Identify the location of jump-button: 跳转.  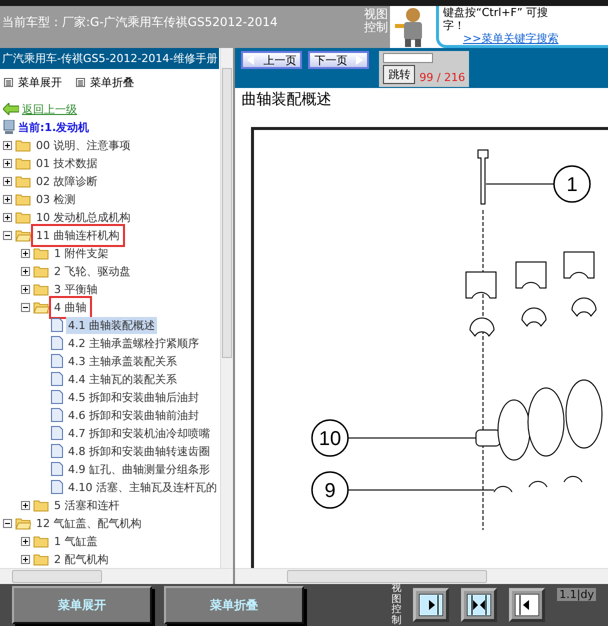
(399, 74).